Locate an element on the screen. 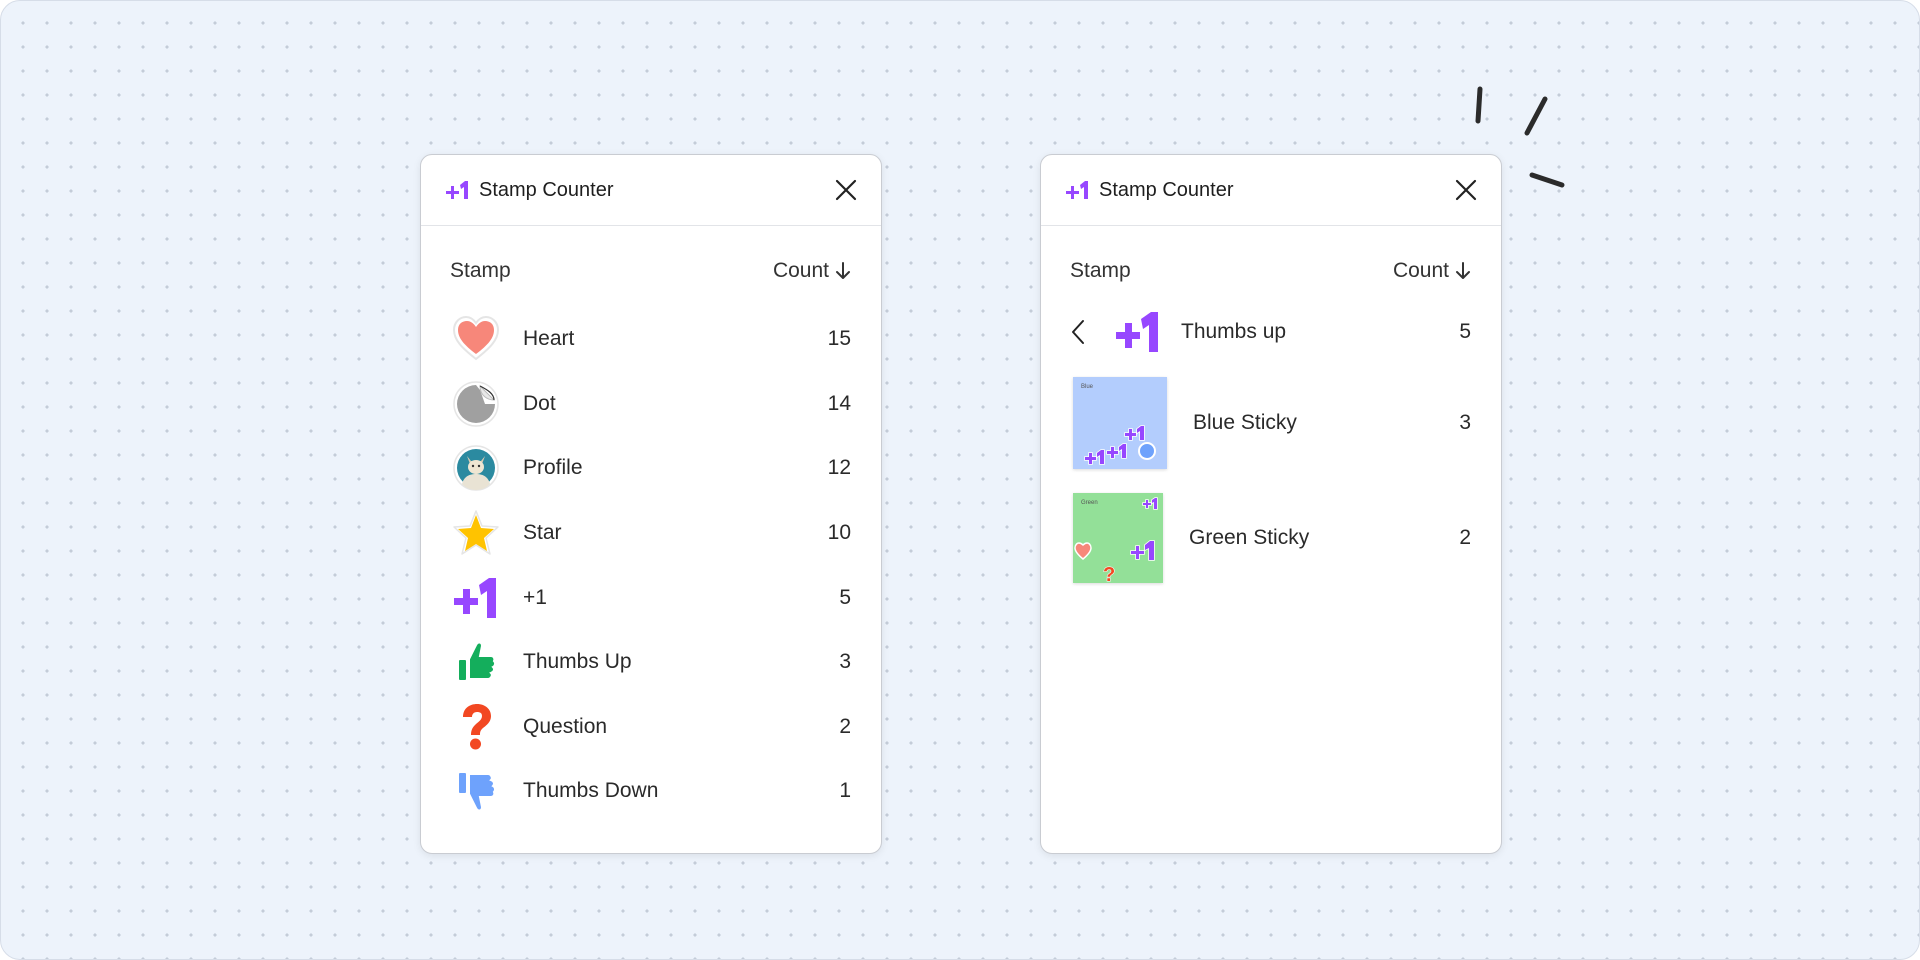 This screenshot has width=1920, height=960. stamp-label: Thumbs Up is located at coordinates (577, 662).